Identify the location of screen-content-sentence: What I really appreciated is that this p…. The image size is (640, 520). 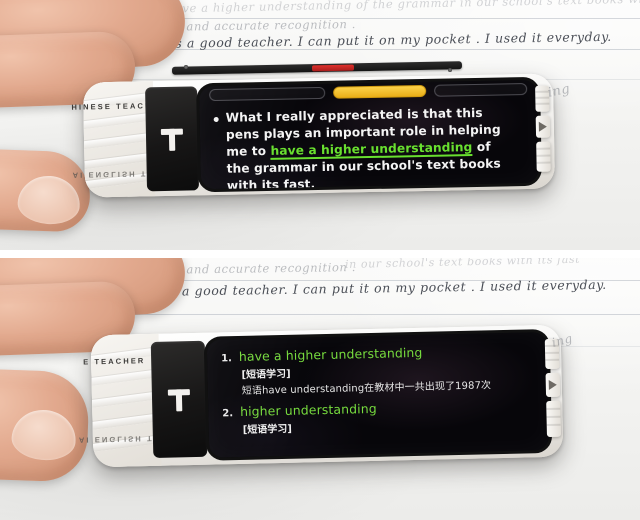
(369, 142).